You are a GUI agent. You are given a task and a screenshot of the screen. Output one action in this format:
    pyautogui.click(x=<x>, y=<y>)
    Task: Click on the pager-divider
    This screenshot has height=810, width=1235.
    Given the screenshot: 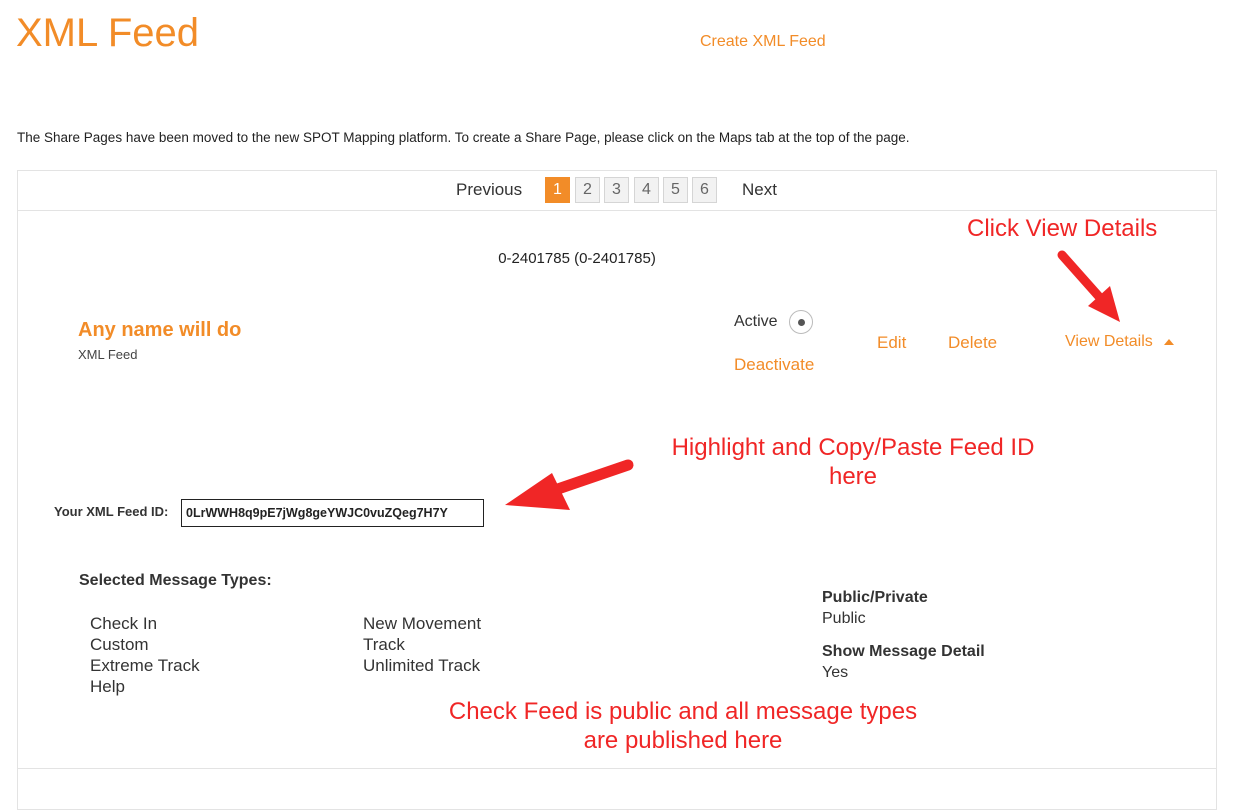 What is the action you would take?
    pyautogui.click(x=617, y=210)
    